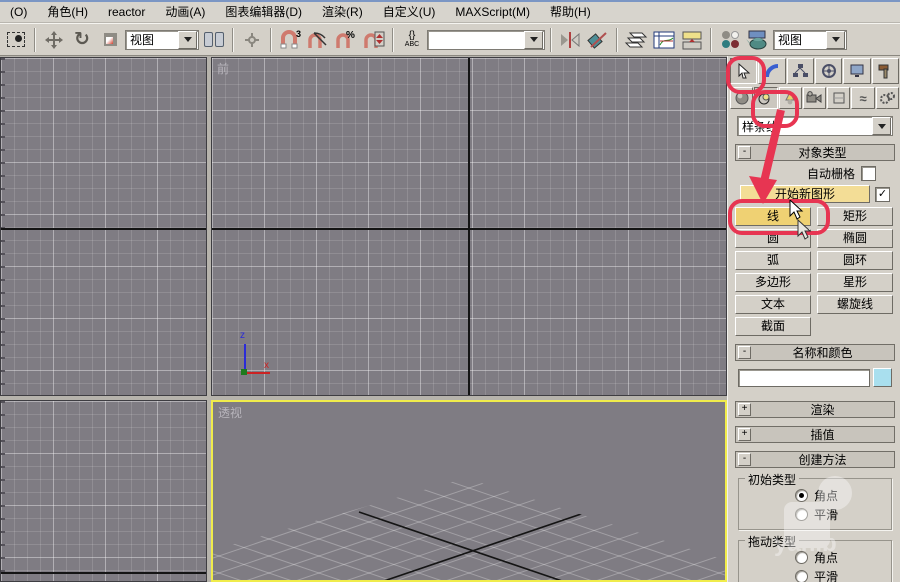  I want to click on menu-item-customize: 自定义(U), so click(409, 12).